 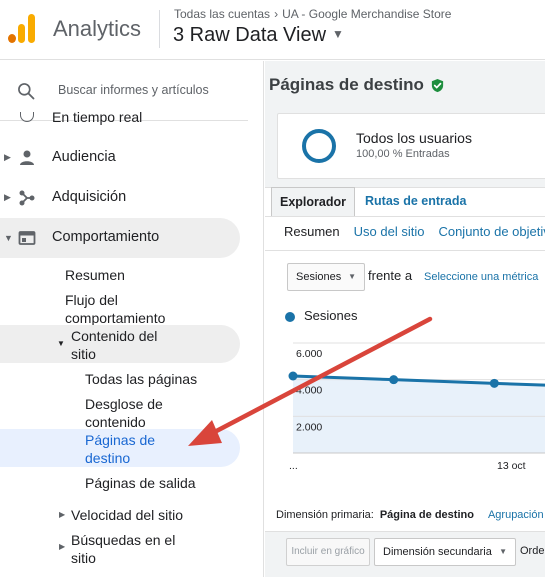 What do you see at coordinates (159, 29) in the screenshot?
I see `header-divider` at bounding box center [159, 29].